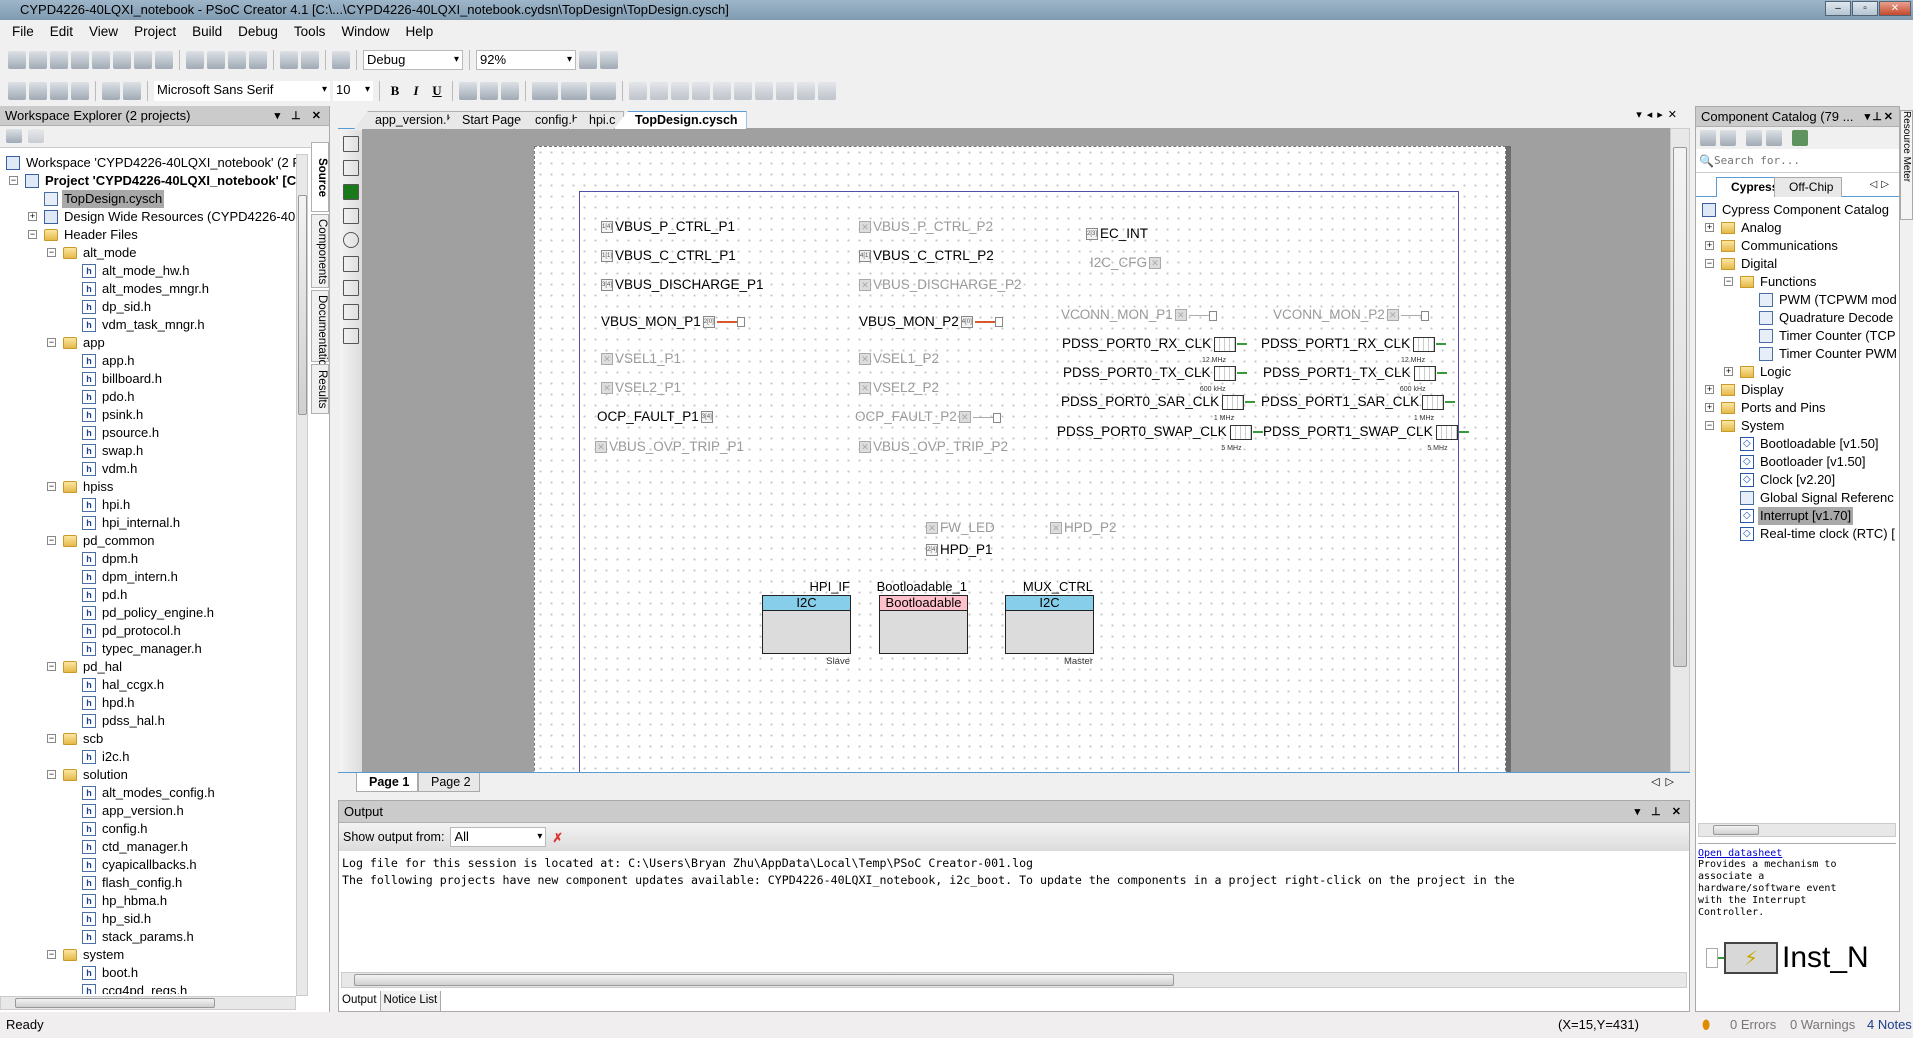  What do you see at coordinates (237, 60) in the screenshot?
I see `paste-icon` at bounding box center [237, 60].